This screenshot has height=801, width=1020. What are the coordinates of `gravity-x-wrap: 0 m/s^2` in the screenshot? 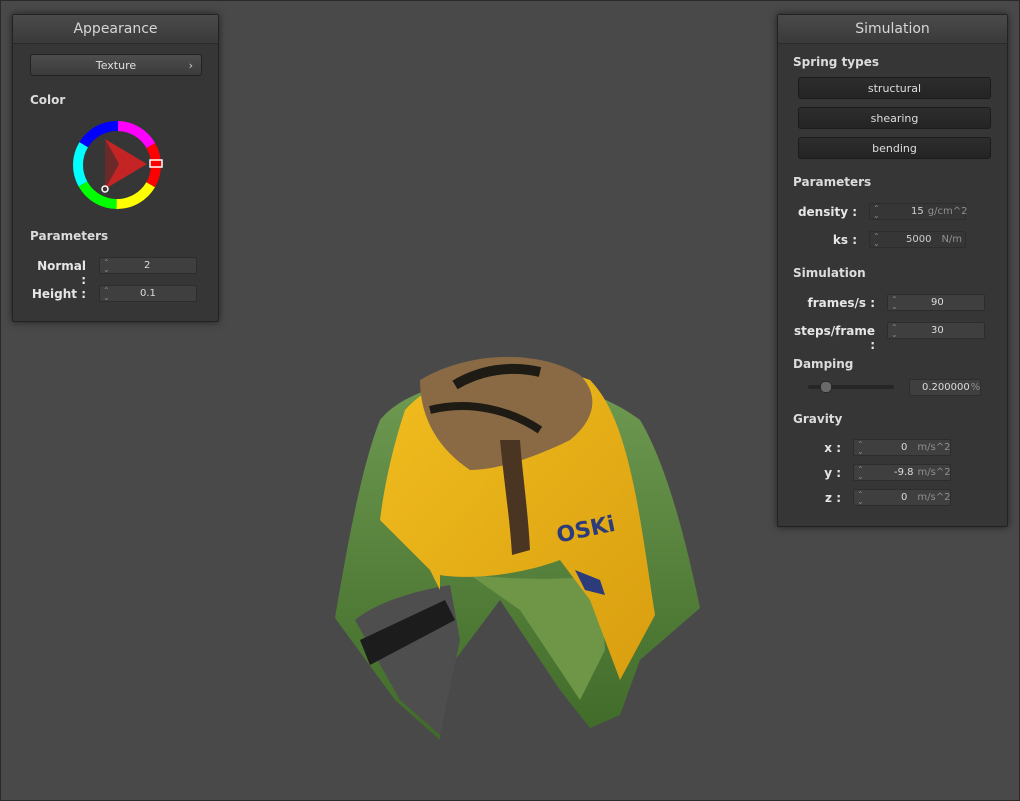 It's located at (925, 447).